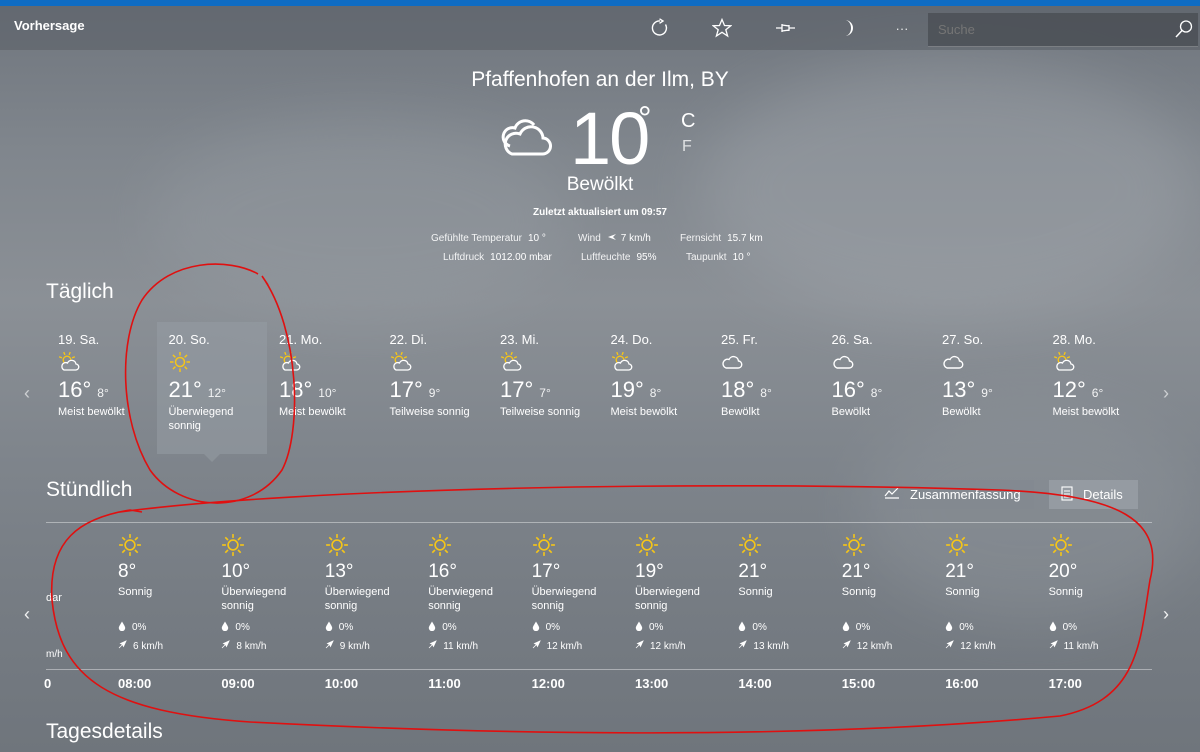 This screenshot has width=1200, height=752. Describe the element at coordinates (540, 412) in the screenshot. I see `day-description: Teilweise sonnig` at that location.